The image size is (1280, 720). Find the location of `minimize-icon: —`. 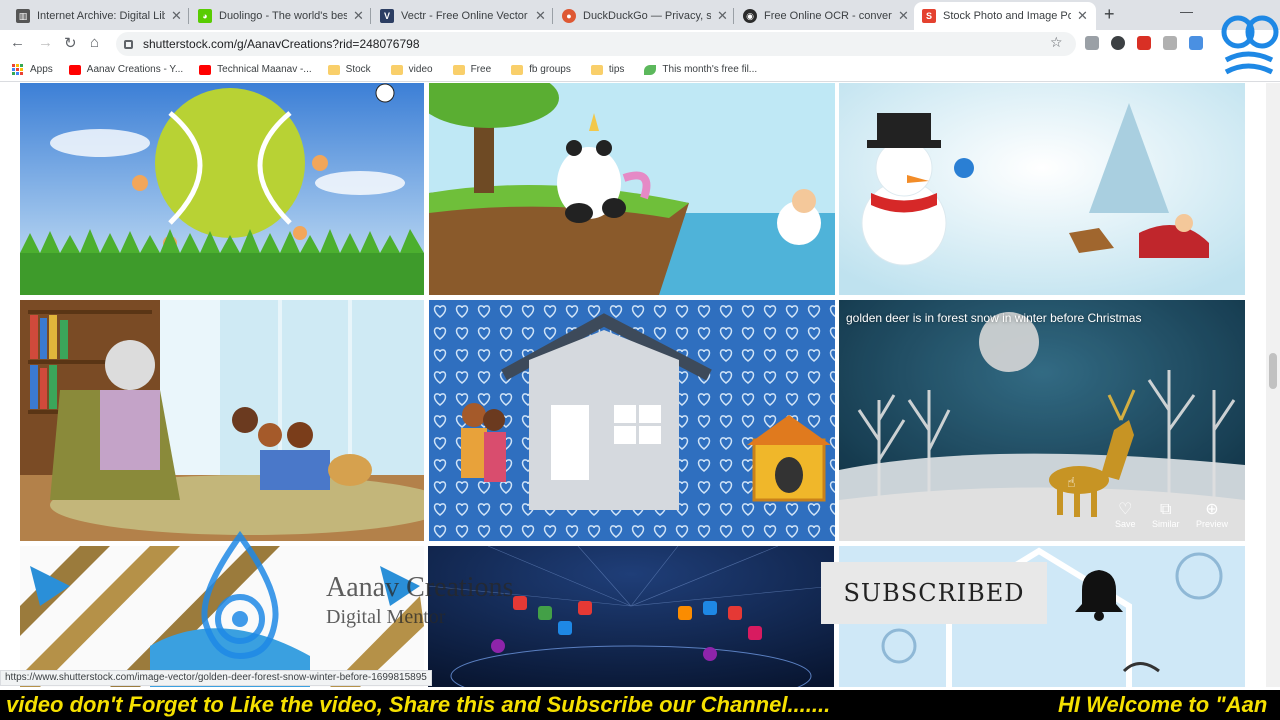

minimize-icon: — is located at coordinates (1186, 11).